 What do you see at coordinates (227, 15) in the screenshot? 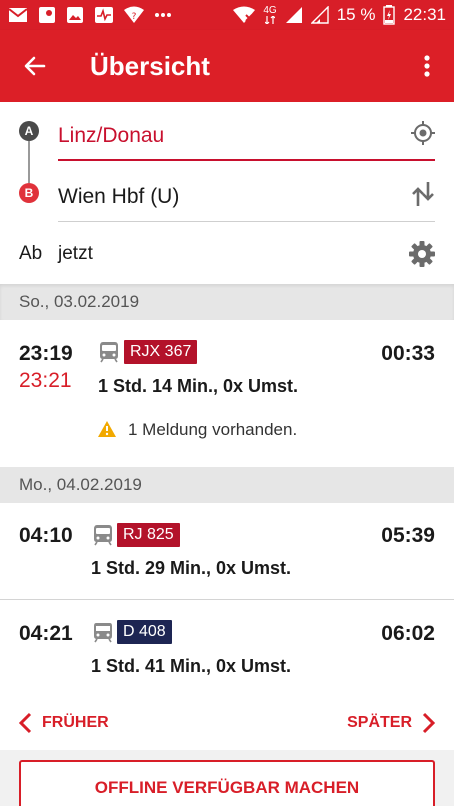
I see `status-bar: ? 4G 15 % 22:31` at bounding box center [227, 15].